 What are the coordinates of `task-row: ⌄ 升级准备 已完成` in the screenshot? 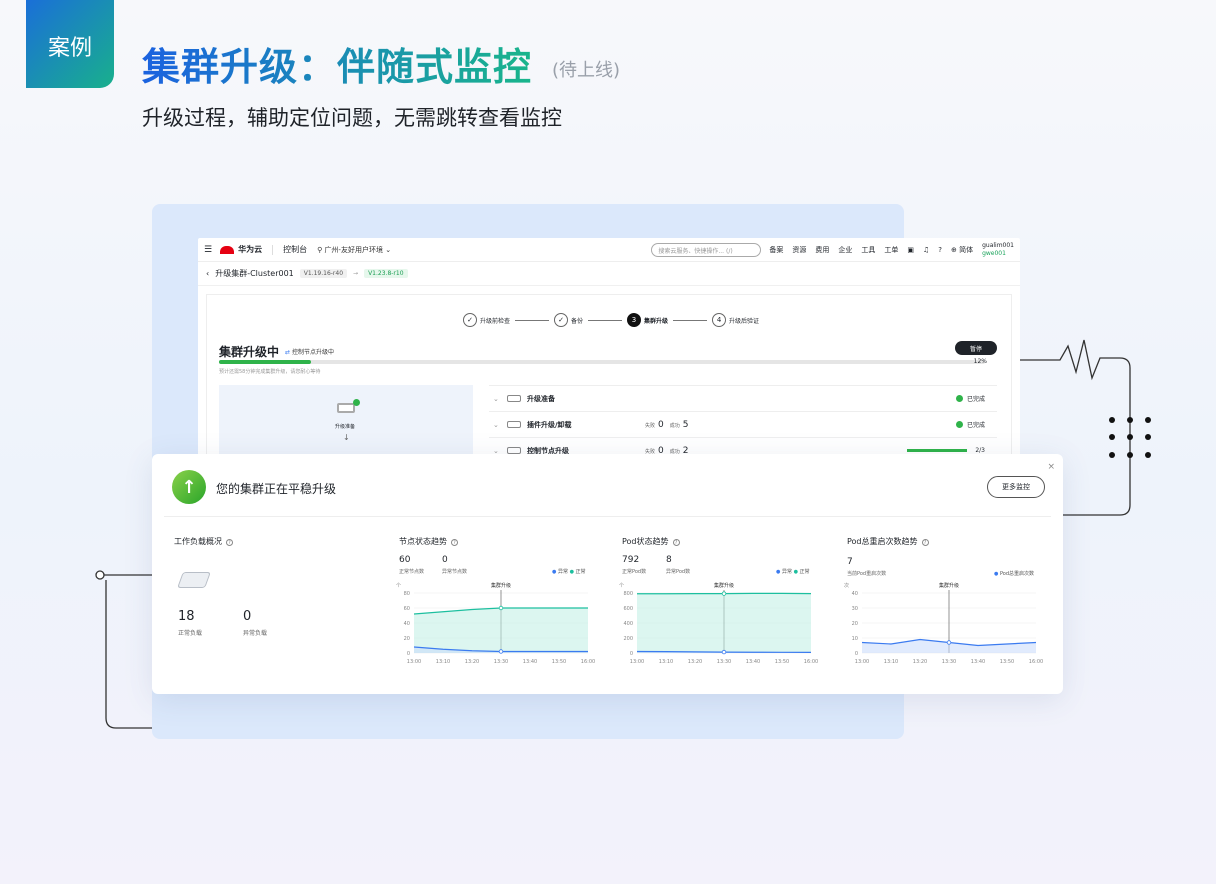 It's located at (743, 398).